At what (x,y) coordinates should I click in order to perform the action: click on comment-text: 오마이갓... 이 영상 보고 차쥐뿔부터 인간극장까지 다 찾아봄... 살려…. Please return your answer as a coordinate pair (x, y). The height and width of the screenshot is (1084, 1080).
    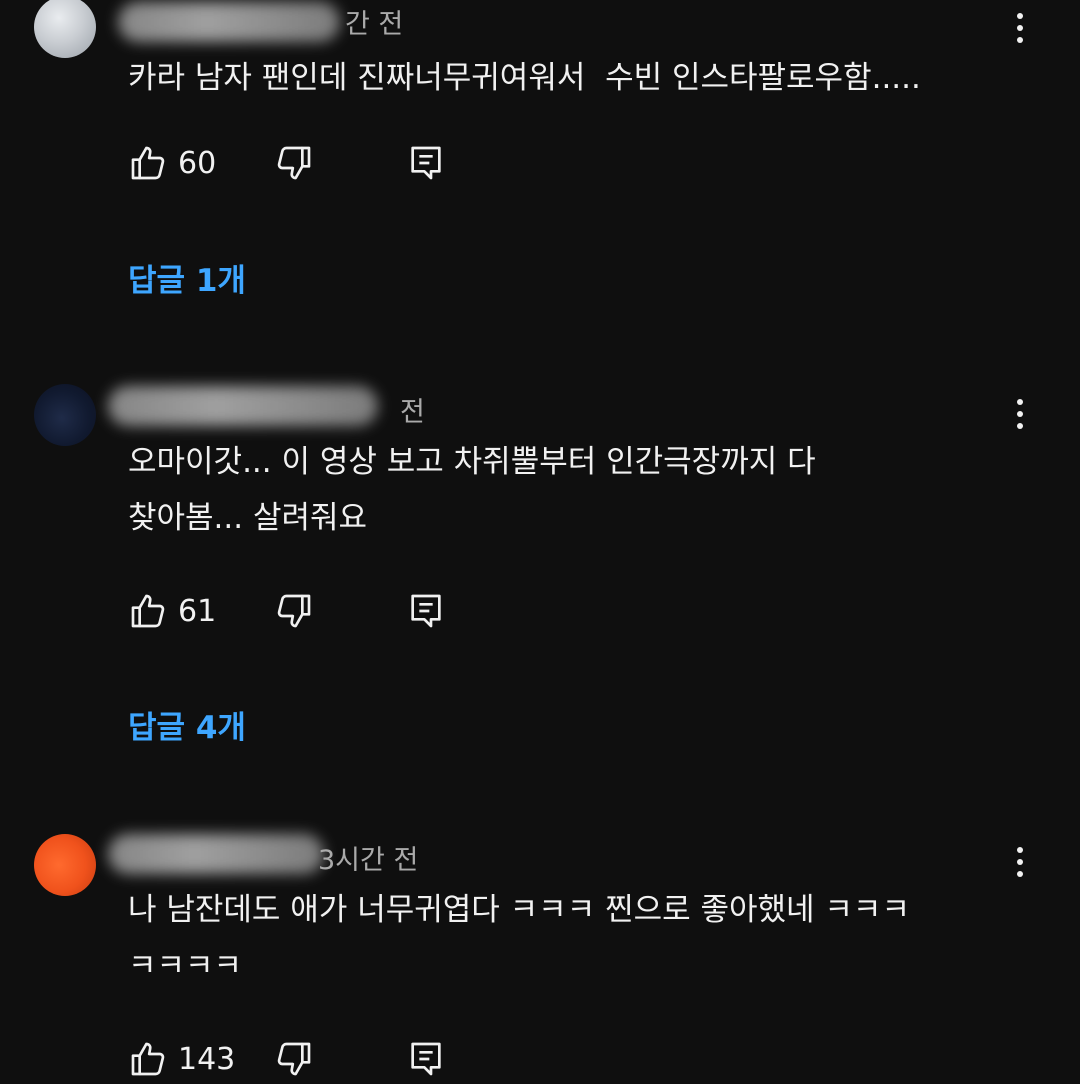
    Looking at the image, I should click on (472, 490).